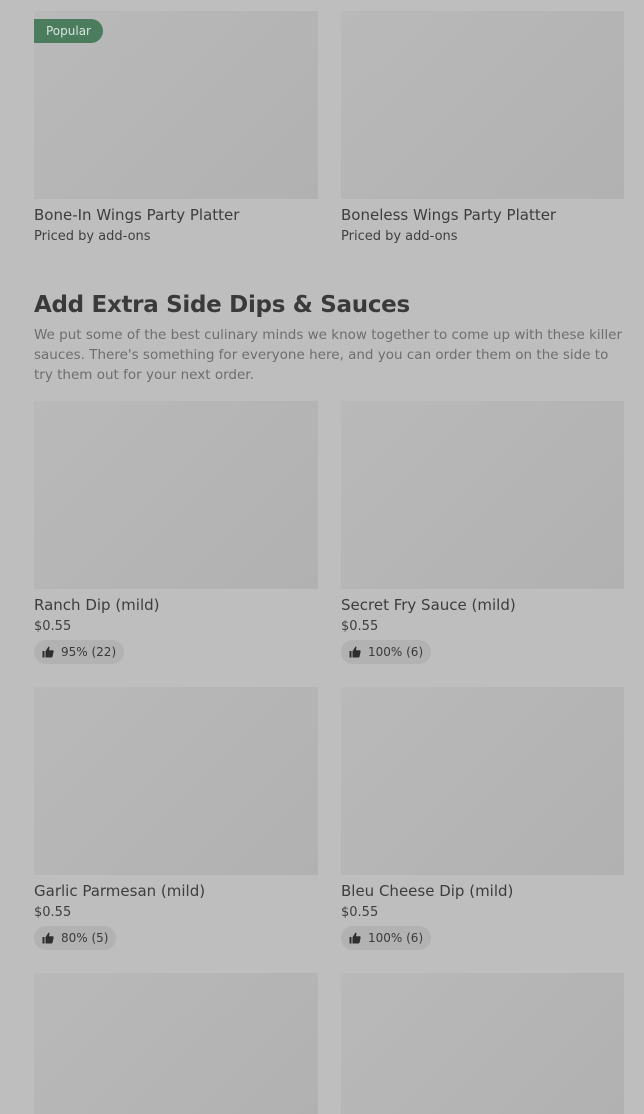 The image size is (644, 1114). I want to click on popular-badge: Popular, so click(68, 31).